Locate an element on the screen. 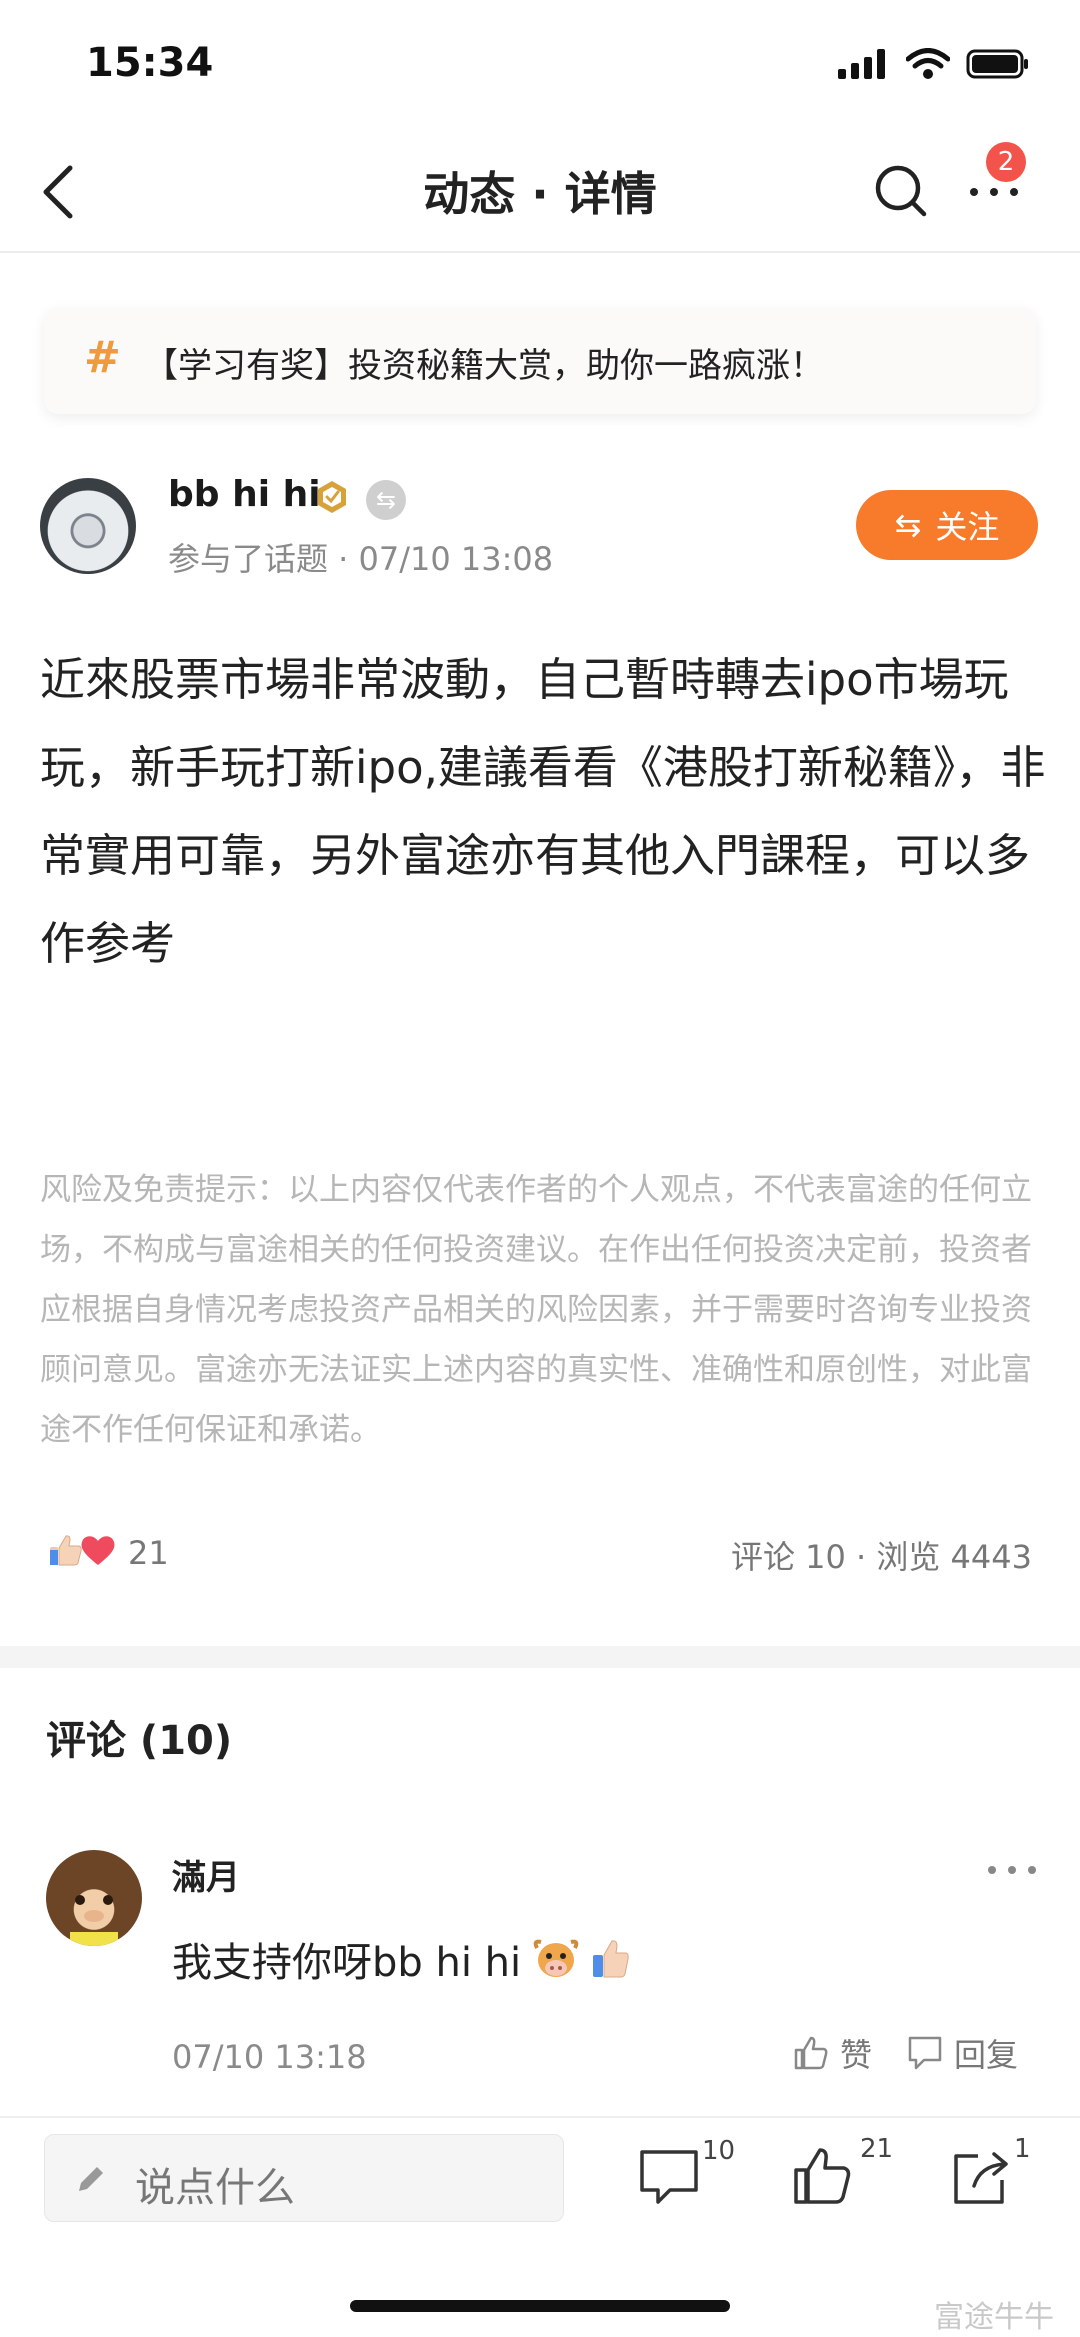  section-separator is located at coordinates (540, 1657).